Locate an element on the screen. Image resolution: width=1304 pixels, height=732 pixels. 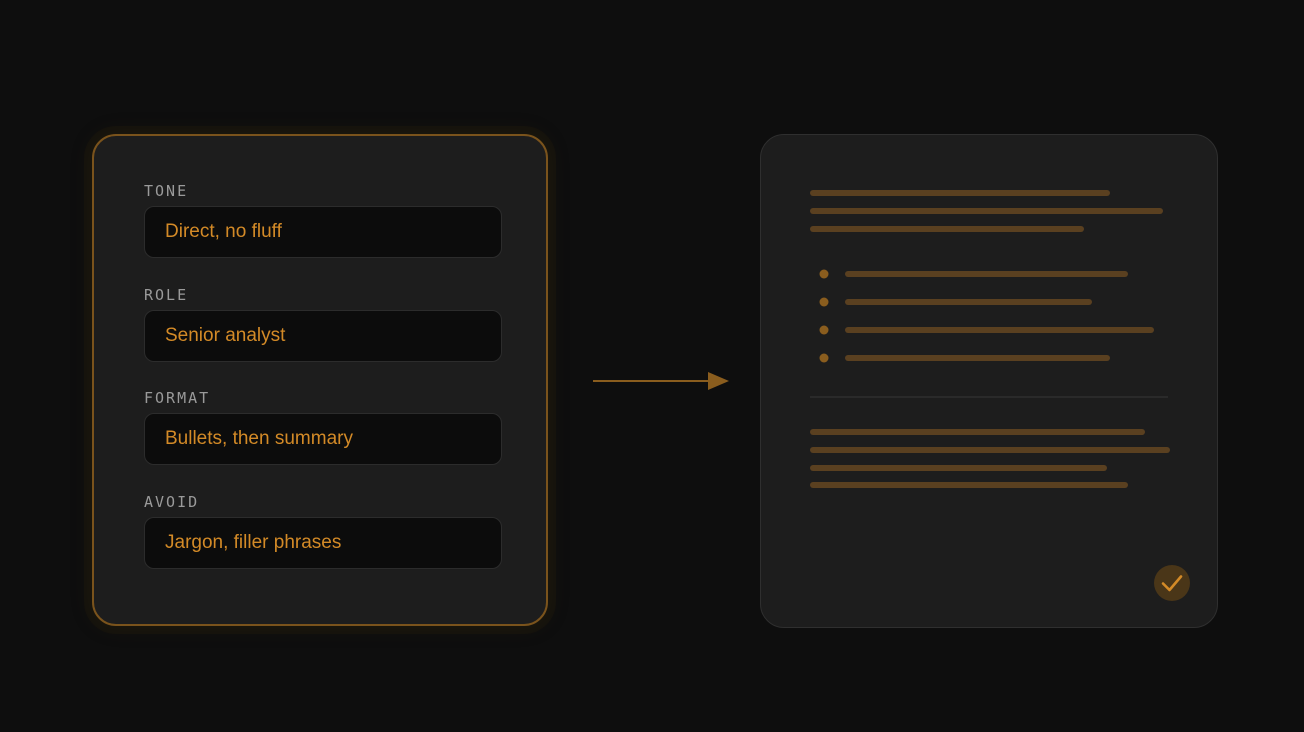
check-badge is located at coordinates (1172, 583).